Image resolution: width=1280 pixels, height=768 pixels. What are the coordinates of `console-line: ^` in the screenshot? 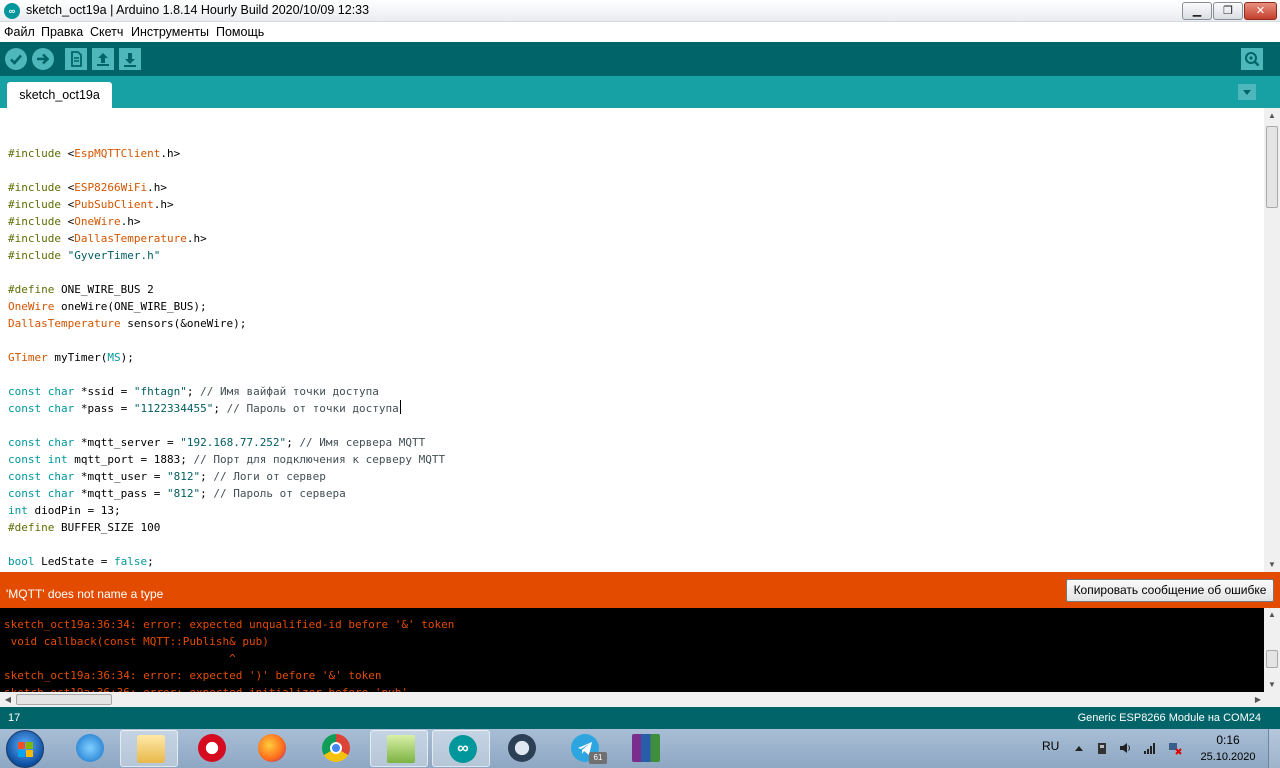 It's located at (120, 658).